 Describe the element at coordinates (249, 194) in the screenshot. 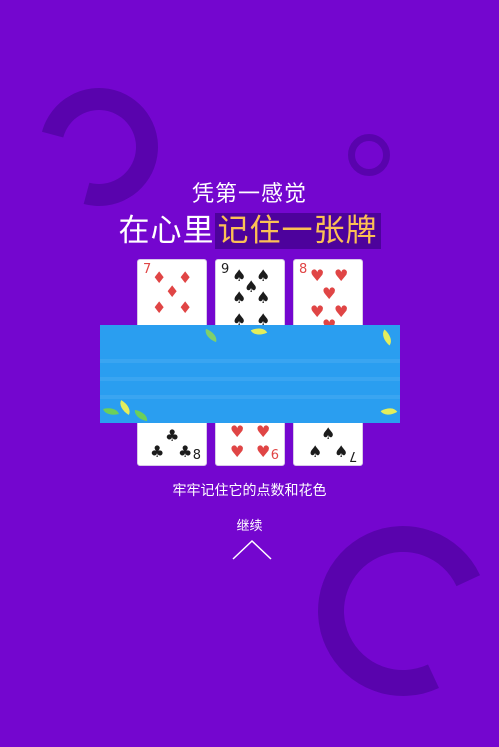

I see `subtitle: 凭第一感觉` at that location.